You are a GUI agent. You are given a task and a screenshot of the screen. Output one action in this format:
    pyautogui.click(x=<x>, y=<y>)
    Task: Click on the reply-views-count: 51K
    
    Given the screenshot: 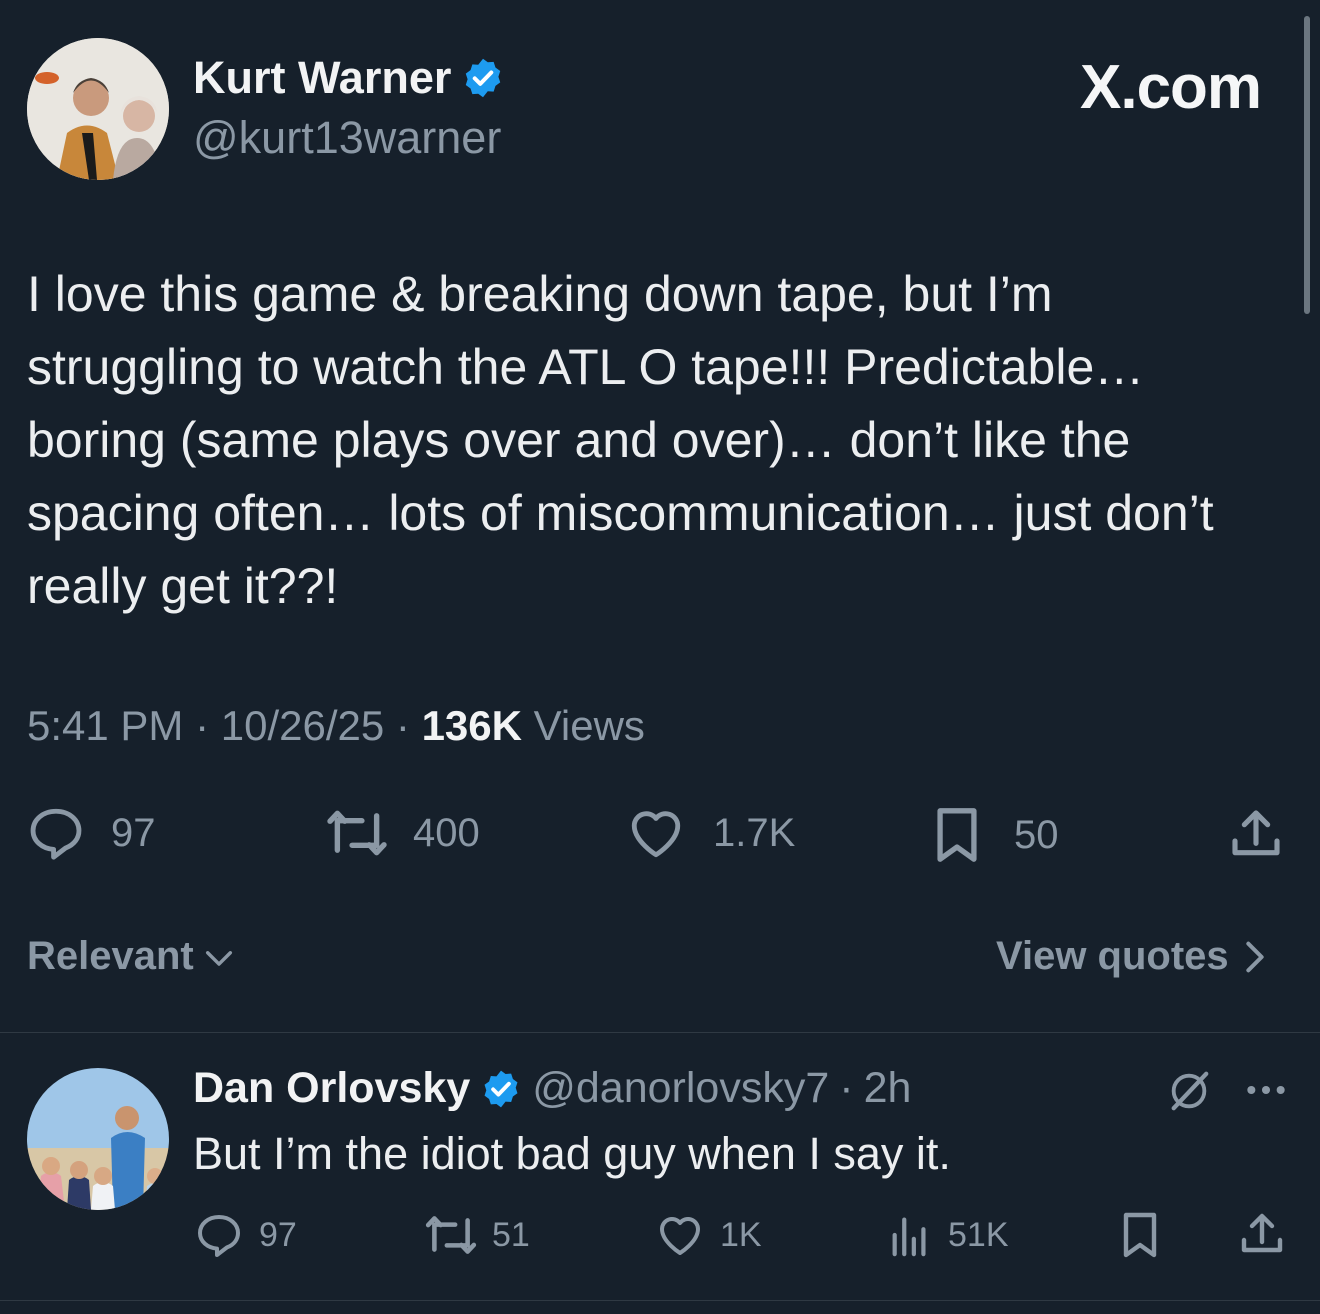 What is the action you would take?
    pyautogui.click(x=978, y=1234)
    